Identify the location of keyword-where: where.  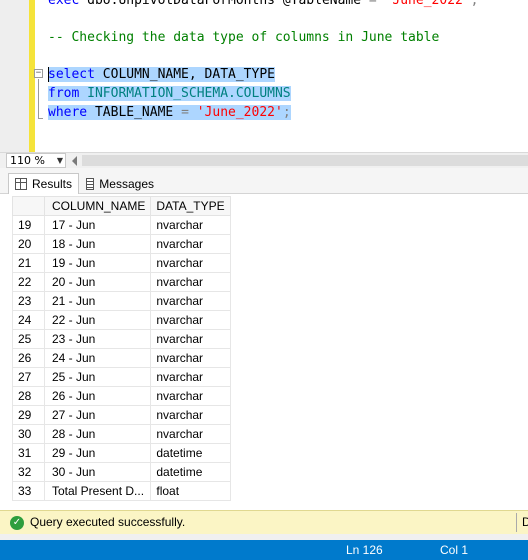
(68, 112).